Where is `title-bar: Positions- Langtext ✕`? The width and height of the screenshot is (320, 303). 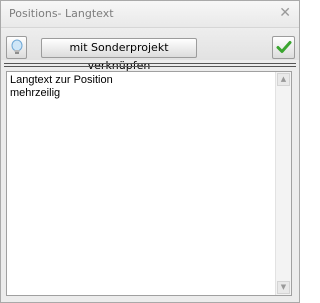 title-bar: Positions- Langtext ✕ is located at coordinates (150, 14).